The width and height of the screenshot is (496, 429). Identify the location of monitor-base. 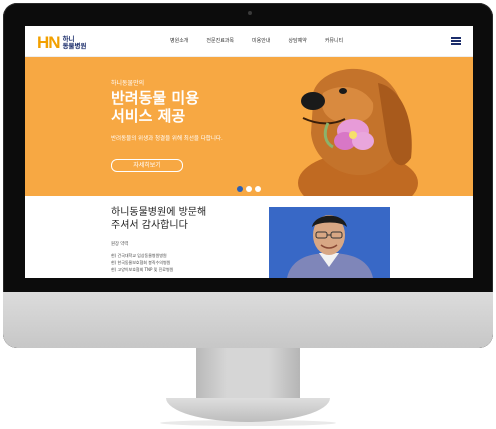
(248, 410).